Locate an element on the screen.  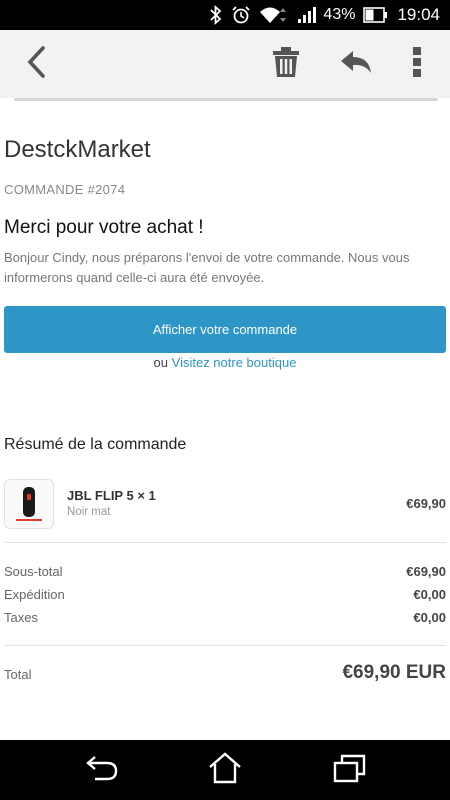
toolbar is located at coordinates (225, 64).